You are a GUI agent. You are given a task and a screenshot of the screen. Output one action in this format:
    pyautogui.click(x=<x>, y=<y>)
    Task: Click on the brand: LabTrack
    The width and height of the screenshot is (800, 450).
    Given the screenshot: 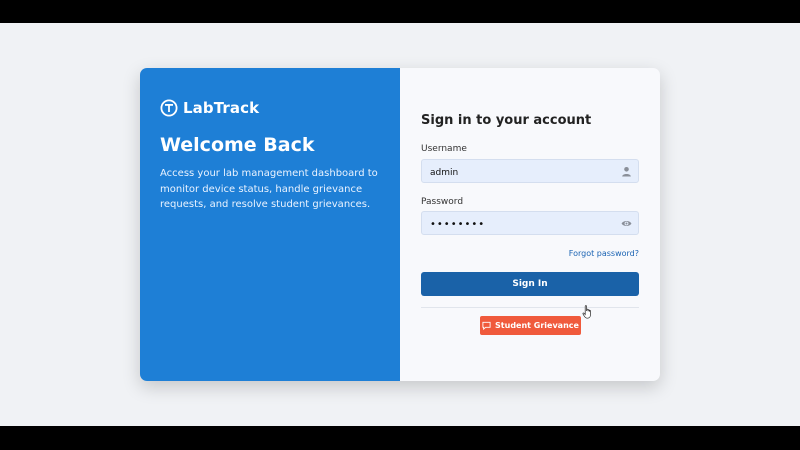 What is the action you would take?
    pyautogui.click(x=209, y=108)
    